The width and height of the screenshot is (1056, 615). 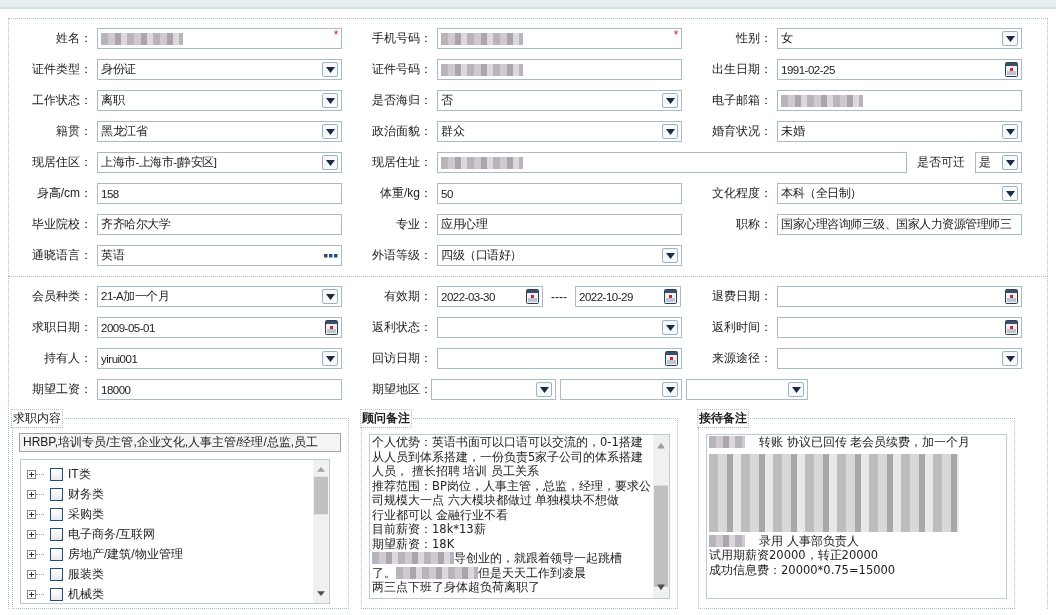 I want to click on redacted-block, so click(x=727, y=540).